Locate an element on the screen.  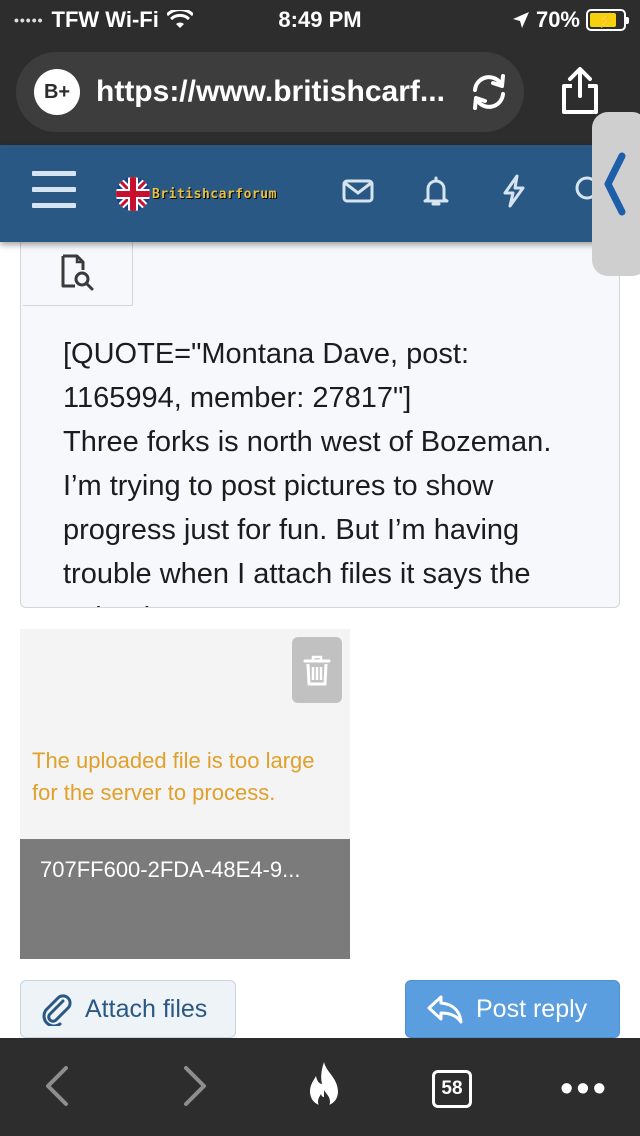
attach-files-button: Attach files is located at coordinates (128, 1009).